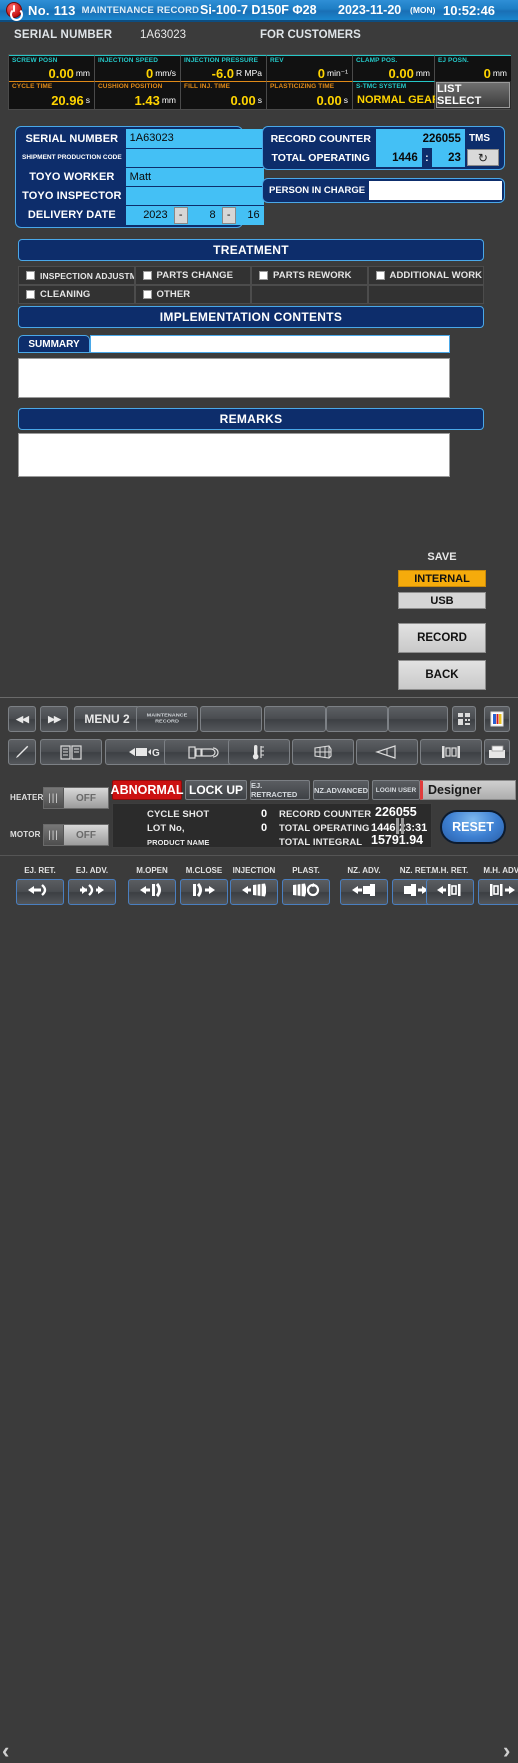 The height and width of the screenshot is (1763, 518). What do you see at coordinates (251, 215) in the screenshot?
I see `delivery-day-input: 16` at bounding box center [251, 215].